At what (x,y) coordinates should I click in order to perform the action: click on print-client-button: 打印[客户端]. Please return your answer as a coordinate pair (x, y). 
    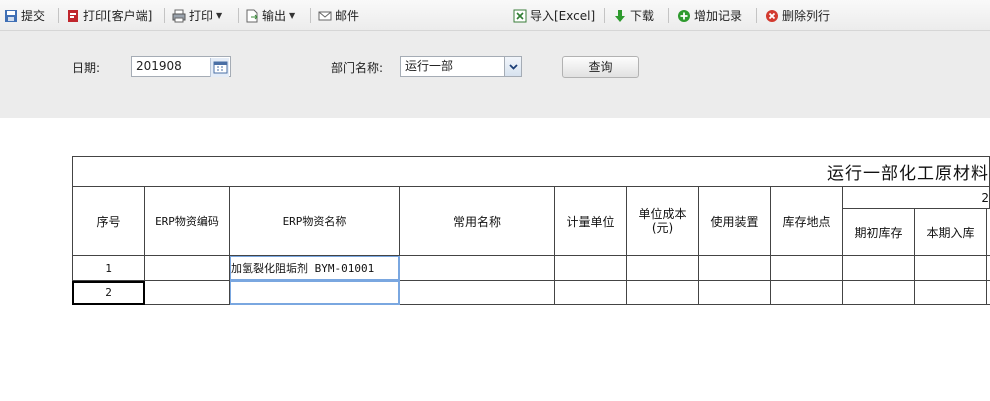
    Looking at the image, I should click on (109, 15).